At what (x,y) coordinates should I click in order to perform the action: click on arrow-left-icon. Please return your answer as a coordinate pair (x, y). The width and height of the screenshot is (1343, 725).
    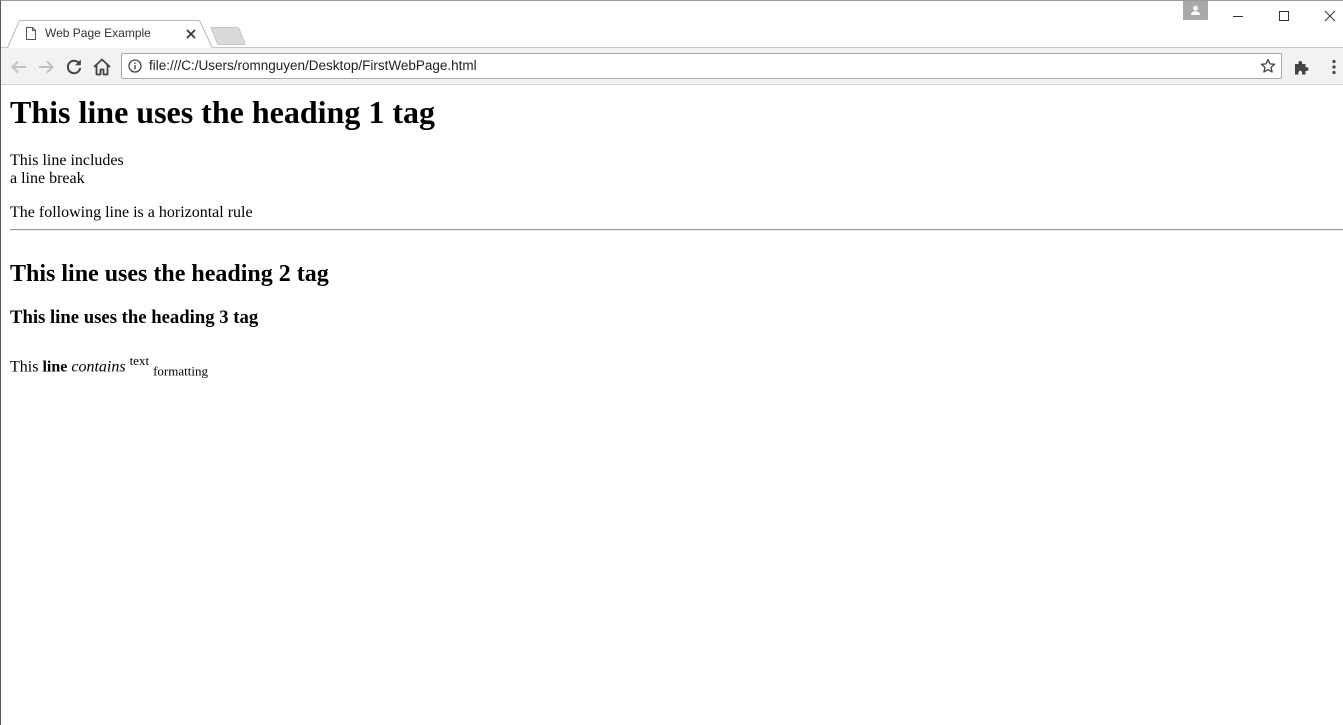
    Looking at the image, I should click on (18, 67).